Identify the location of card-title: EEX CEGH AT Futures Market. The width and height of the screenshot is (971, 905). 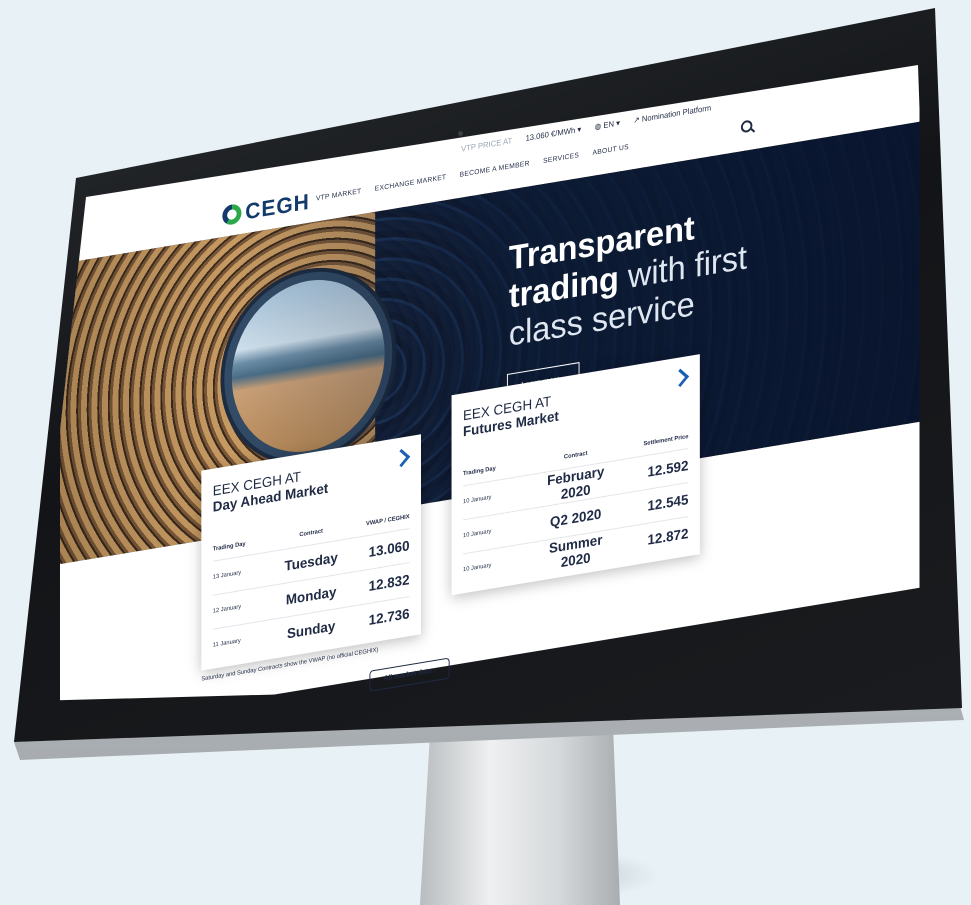
(511, 416).